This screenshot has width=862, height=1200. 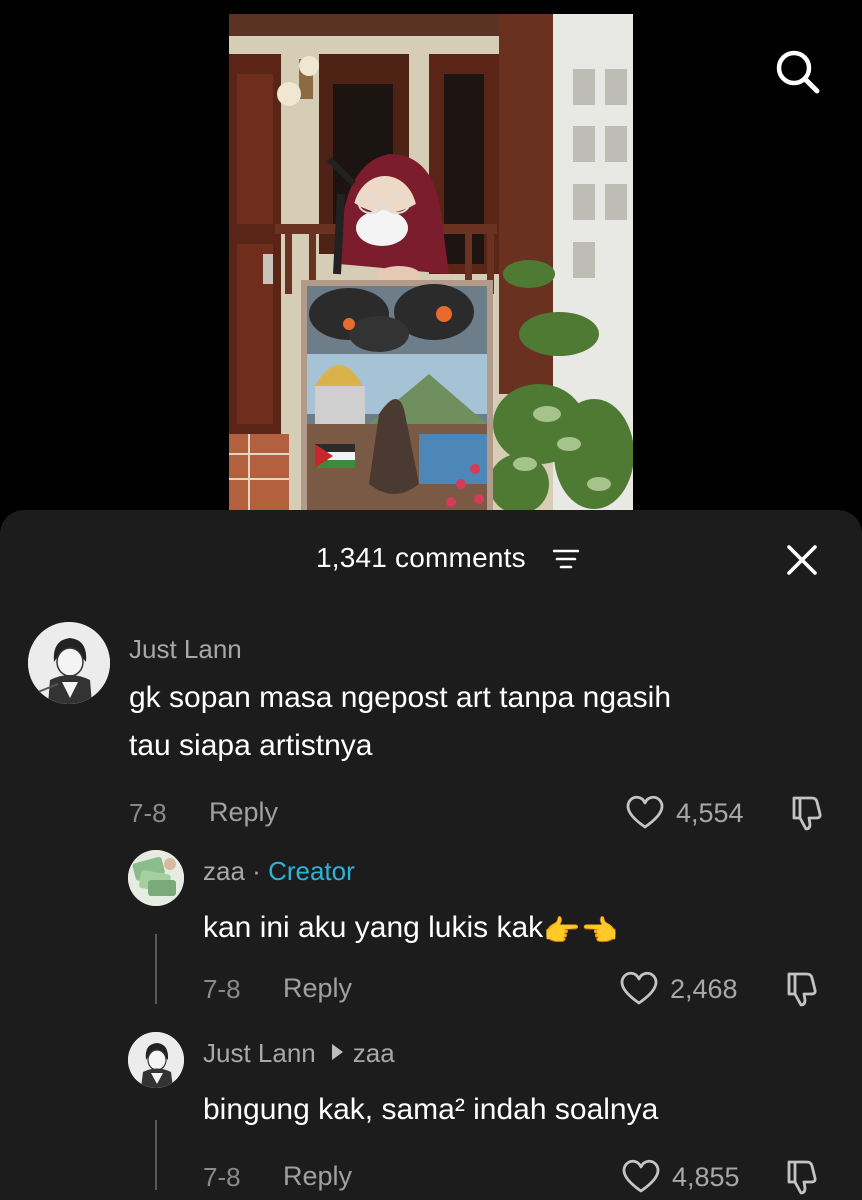 I want to click on comment-username-line: Just Lann zaa, so click(x=299, y=1053).